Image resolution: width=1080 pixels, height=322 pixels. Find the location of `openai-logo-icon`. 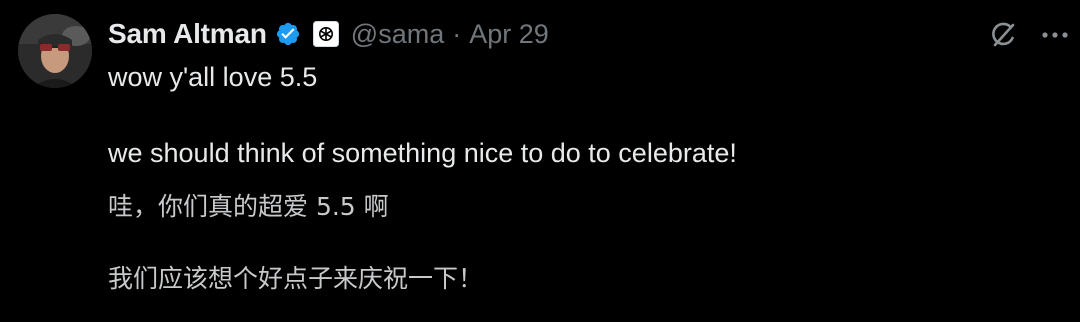

openai-logo-icon is located at coordinates (325, 34).